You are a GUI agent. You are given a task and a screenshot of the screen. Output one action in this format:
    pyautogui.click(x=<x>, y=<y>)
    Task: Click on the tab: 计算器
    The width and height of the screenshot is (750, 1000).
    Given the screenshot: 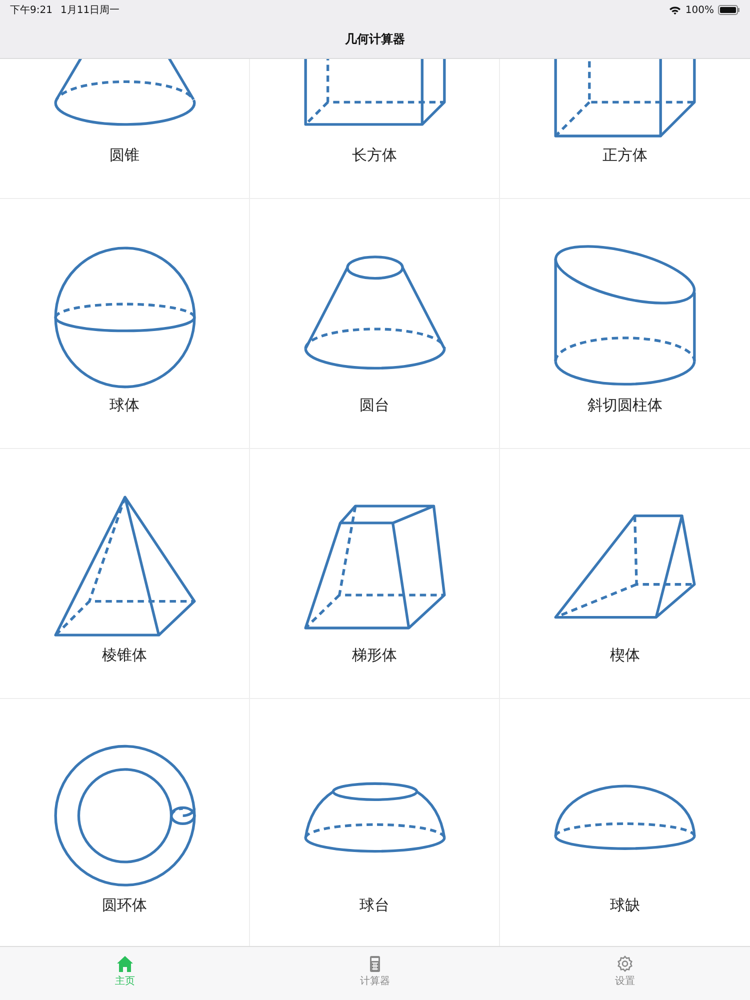 What is the action you would take?
    pyautogui.click(x=375, y=973)
    